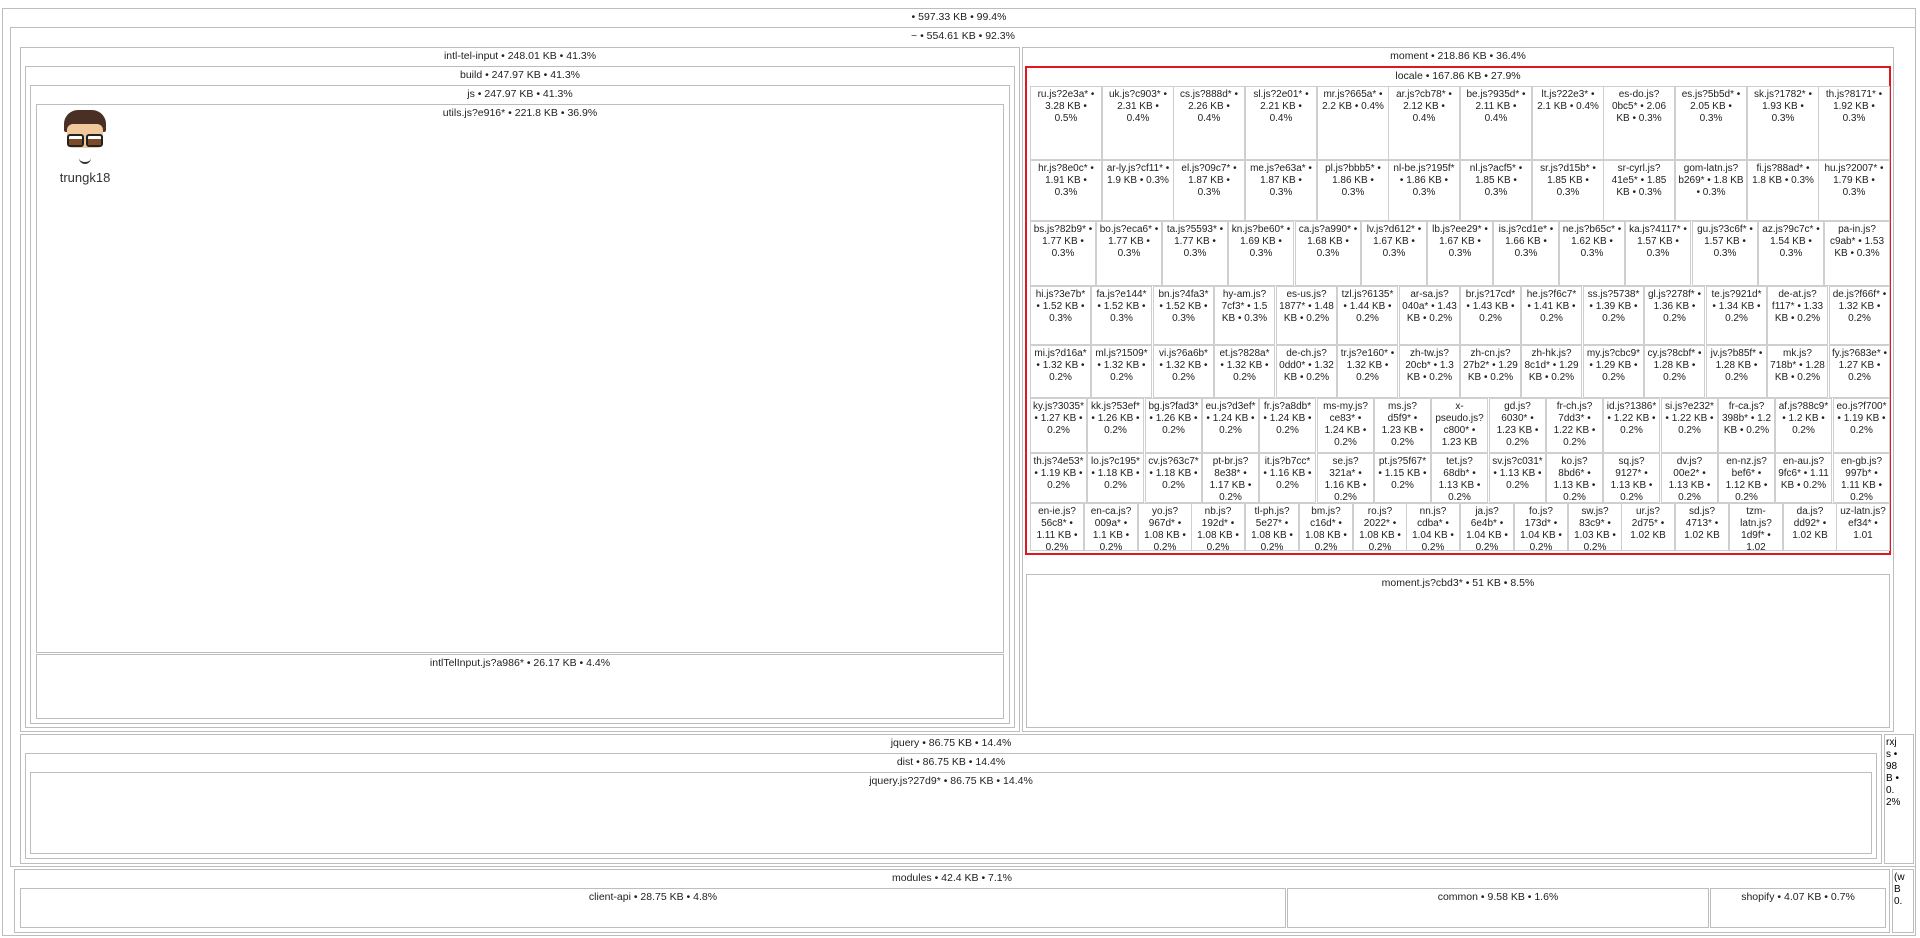 The image size is (1920, 938). I want to click on locale-file-cell: ar-ly.js?cf11* • 1.9 KB • 0.3%, so click(1138, 190).